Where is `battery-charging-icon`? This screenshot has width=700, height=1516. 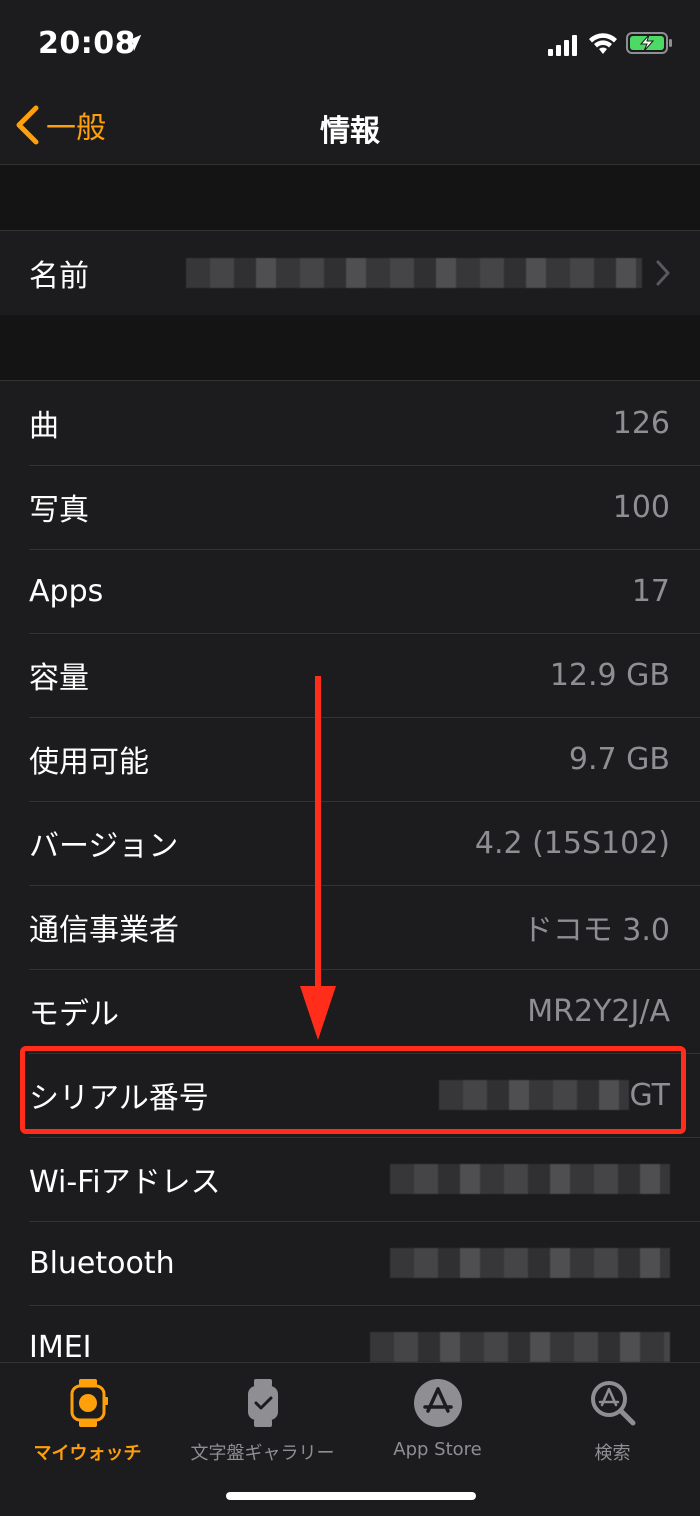 battery-charging-icon is located at coordinates (649, 43).